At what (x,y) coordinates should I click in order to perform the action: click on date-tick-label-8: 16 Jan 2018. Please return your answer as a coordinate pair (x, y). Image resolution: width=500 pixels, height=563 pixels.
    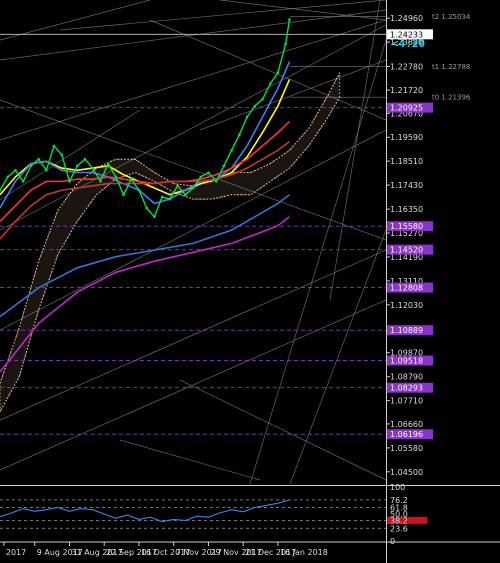
    Looking at the image, I should click on (304, 552).